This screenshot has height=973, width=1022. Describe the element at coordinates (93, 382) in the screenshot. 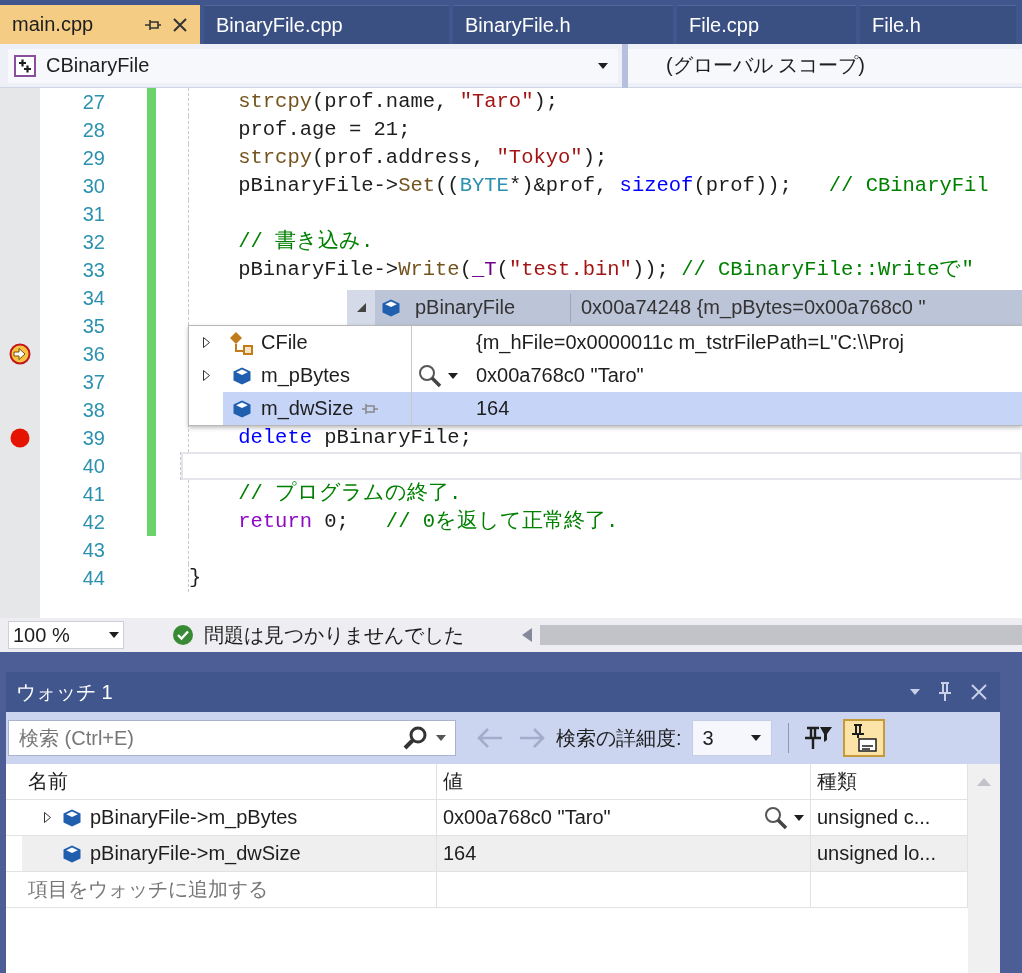

I see `line-number: 37` at that location.